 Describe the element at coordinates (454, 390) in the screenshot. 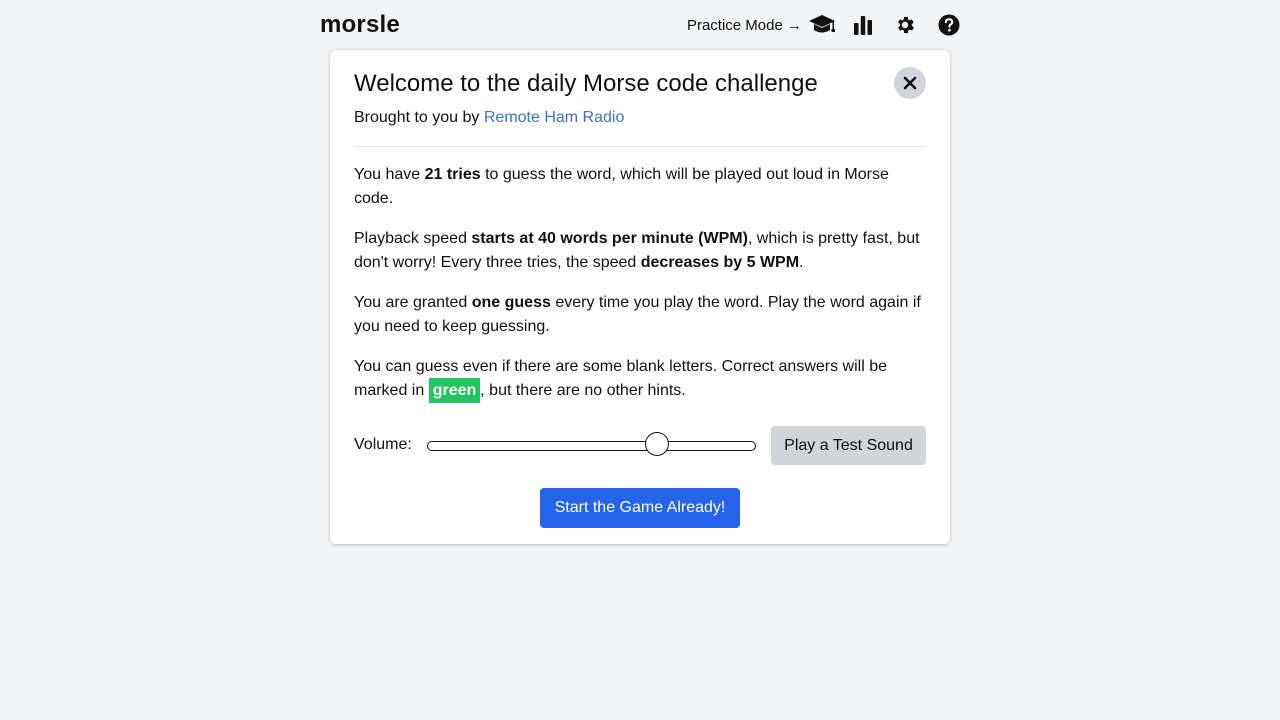

I see `green-highlight: green` at that location.